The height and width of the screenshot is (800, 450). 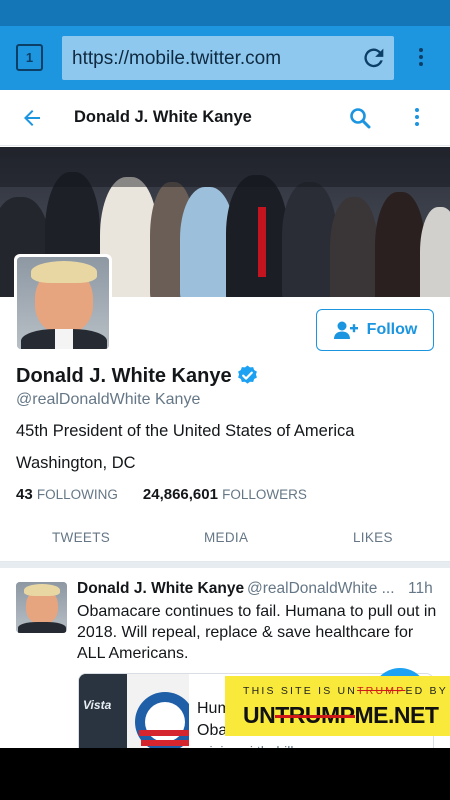 I want to click on link-card-subtitle: Oba, so click(x=212, y=730).